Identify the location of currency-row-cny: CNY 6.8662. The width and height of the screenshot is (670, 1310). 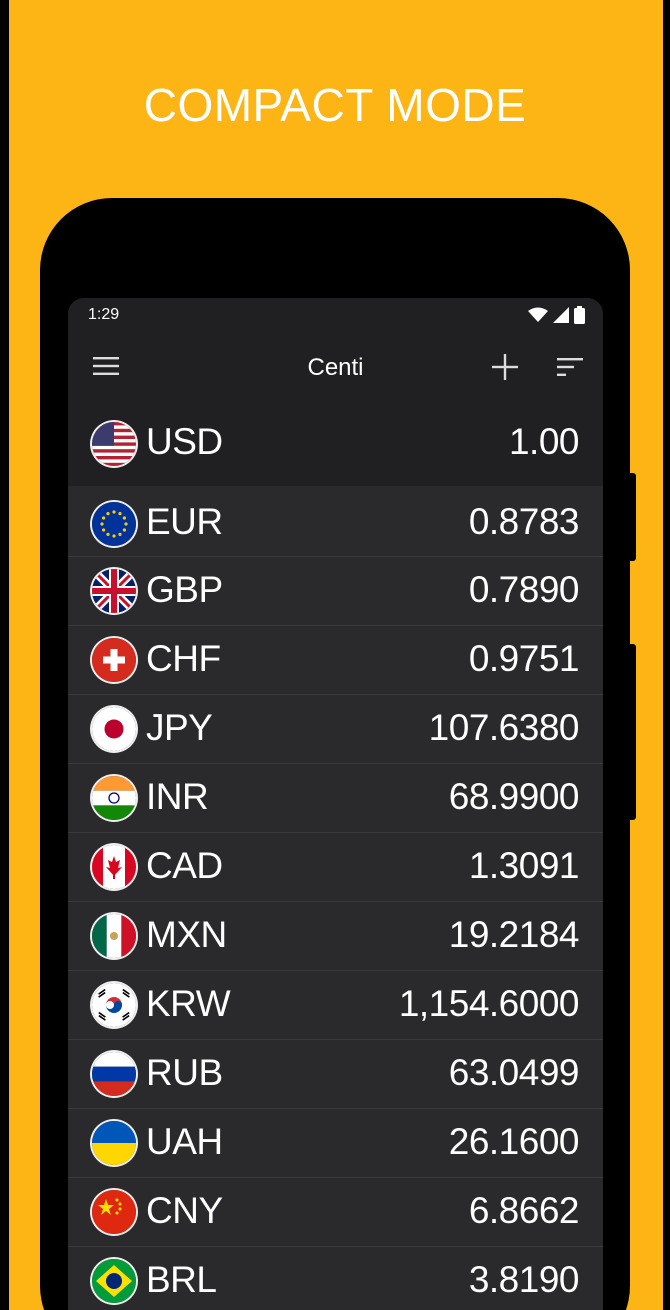
(335, 1211).